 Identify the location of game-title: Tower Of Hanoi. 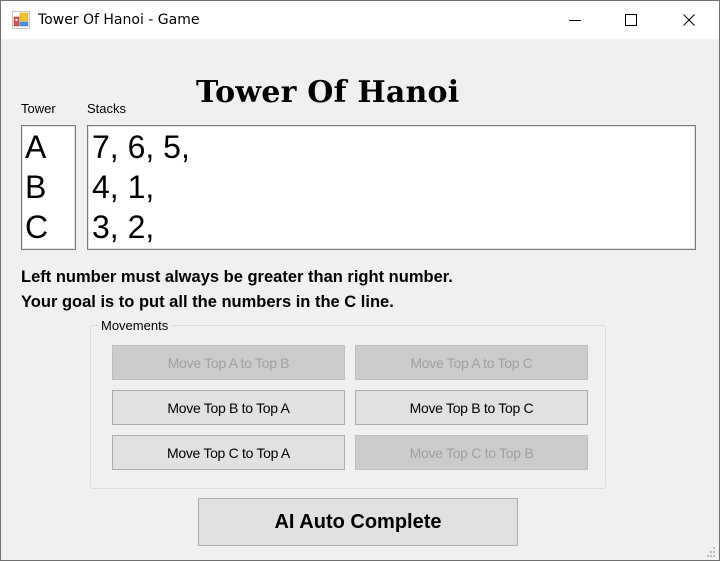
(328, 92).